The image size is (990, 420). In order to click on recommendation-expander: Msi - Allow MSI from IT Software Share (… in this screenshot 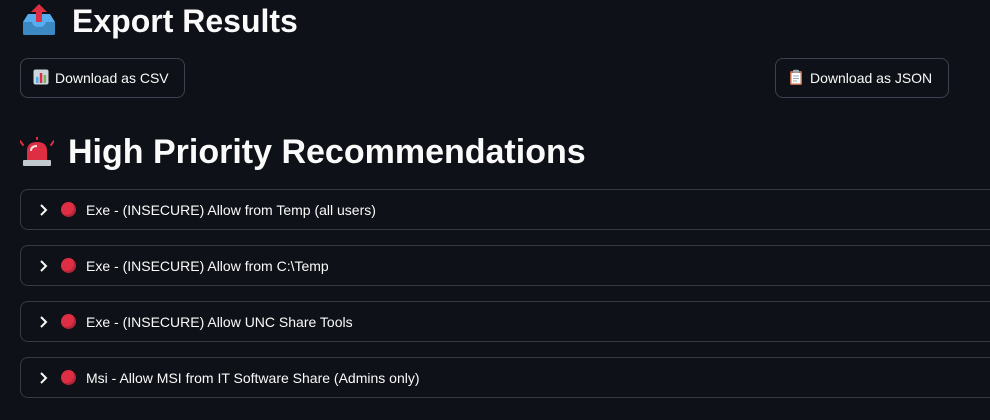, I will do `click(505, 377)`.